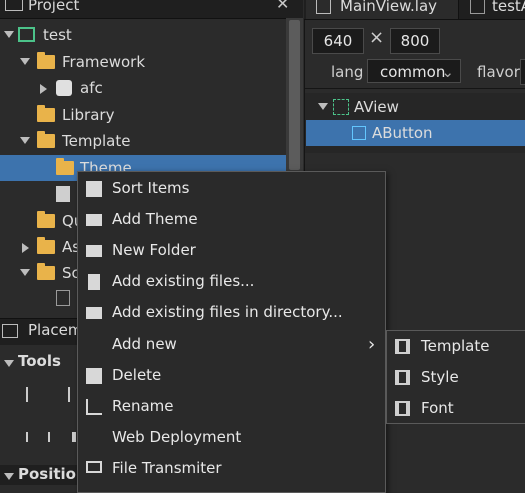 The width and height of the screenshot is (525, 493). Describe the element at coordinates (74, 437) in the screenshot. I see `distribute-vertical-icon` at that location.